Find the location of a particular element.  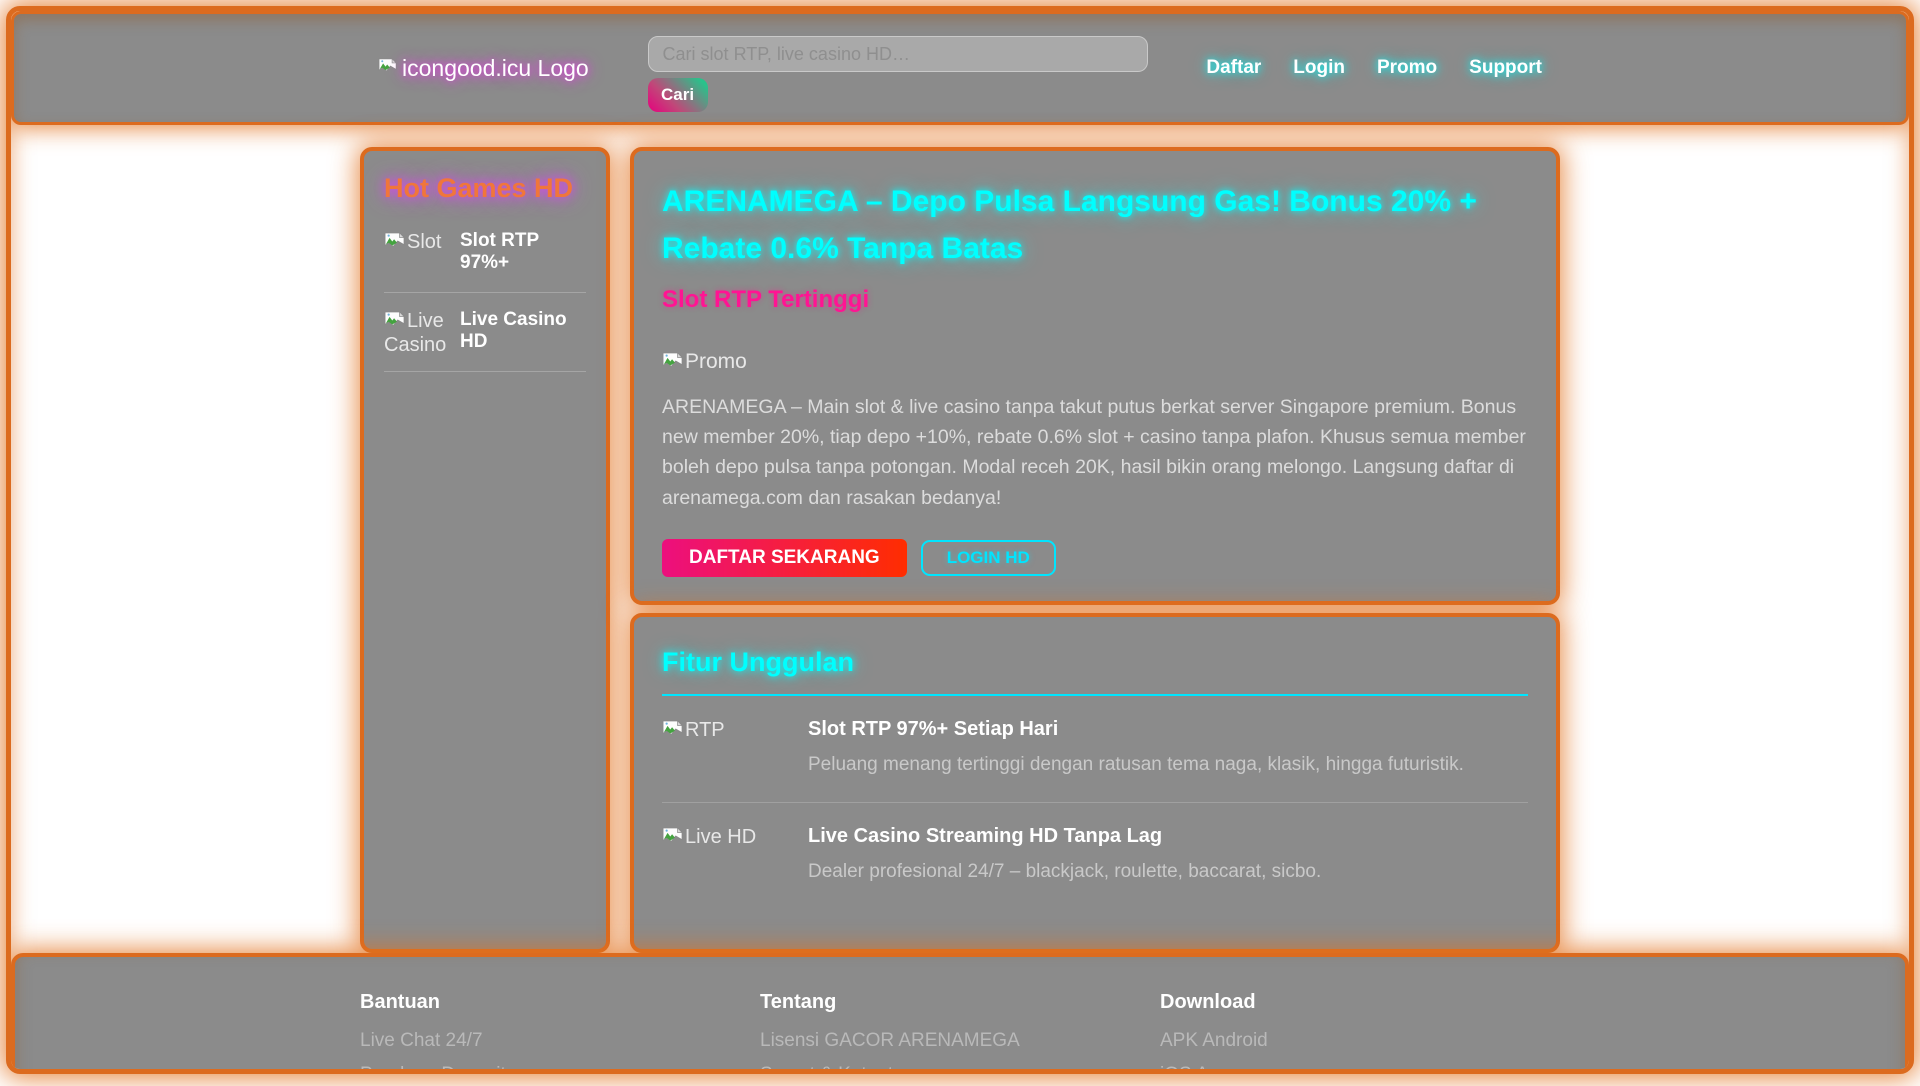

broken-image-icon: Slot is located at coordinates (416, 252).